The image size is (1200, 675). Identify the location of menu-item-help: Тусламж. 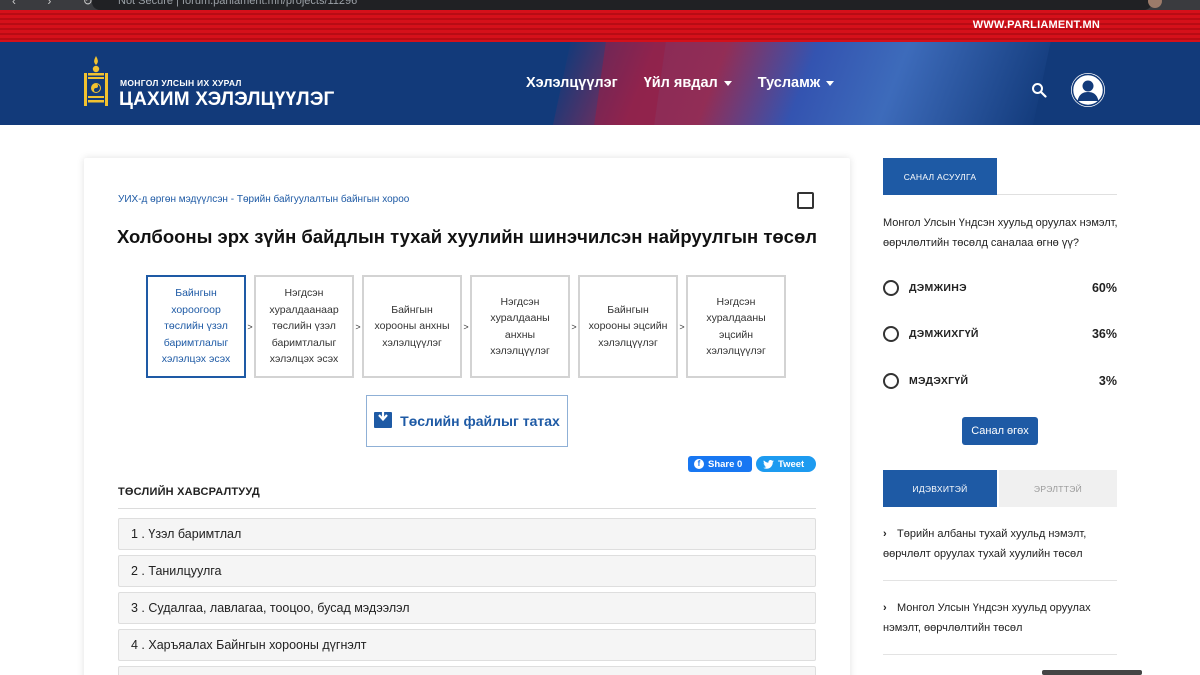
(796, 83).